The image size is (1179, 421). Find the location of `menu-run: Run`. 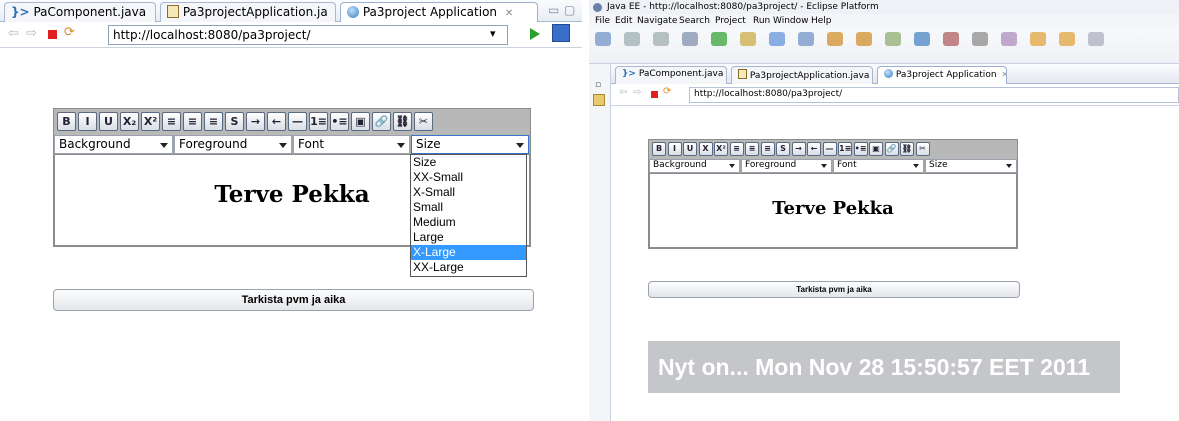

menu-run: Run is located at coordinates (761, 21).